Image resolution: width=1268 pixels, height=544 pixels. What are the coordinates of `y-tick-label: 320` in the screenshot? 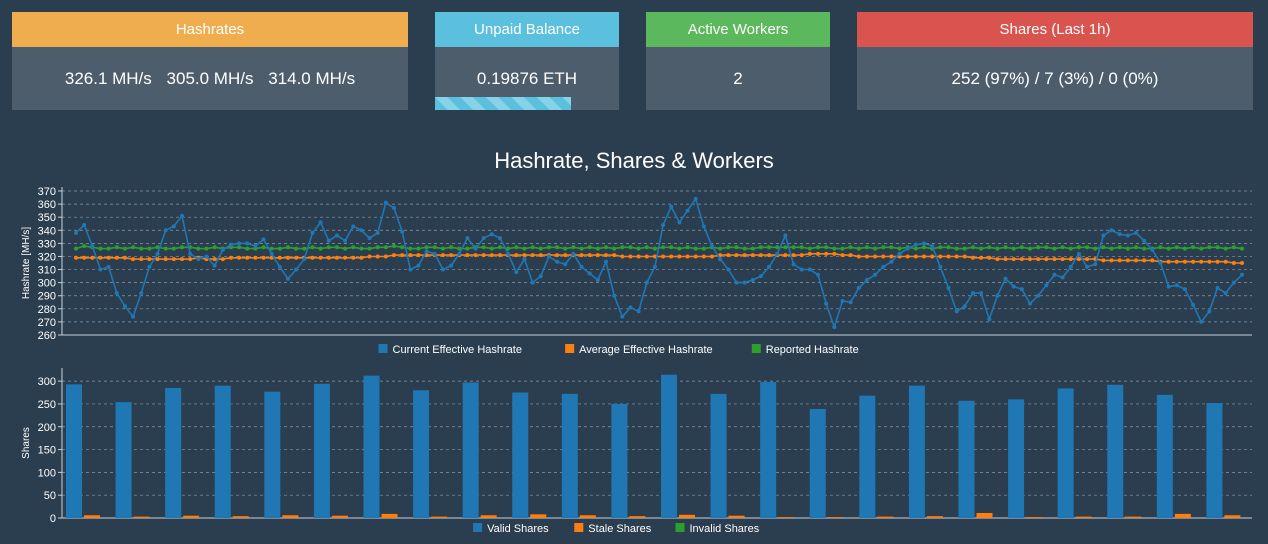 It's located at (47, 257).